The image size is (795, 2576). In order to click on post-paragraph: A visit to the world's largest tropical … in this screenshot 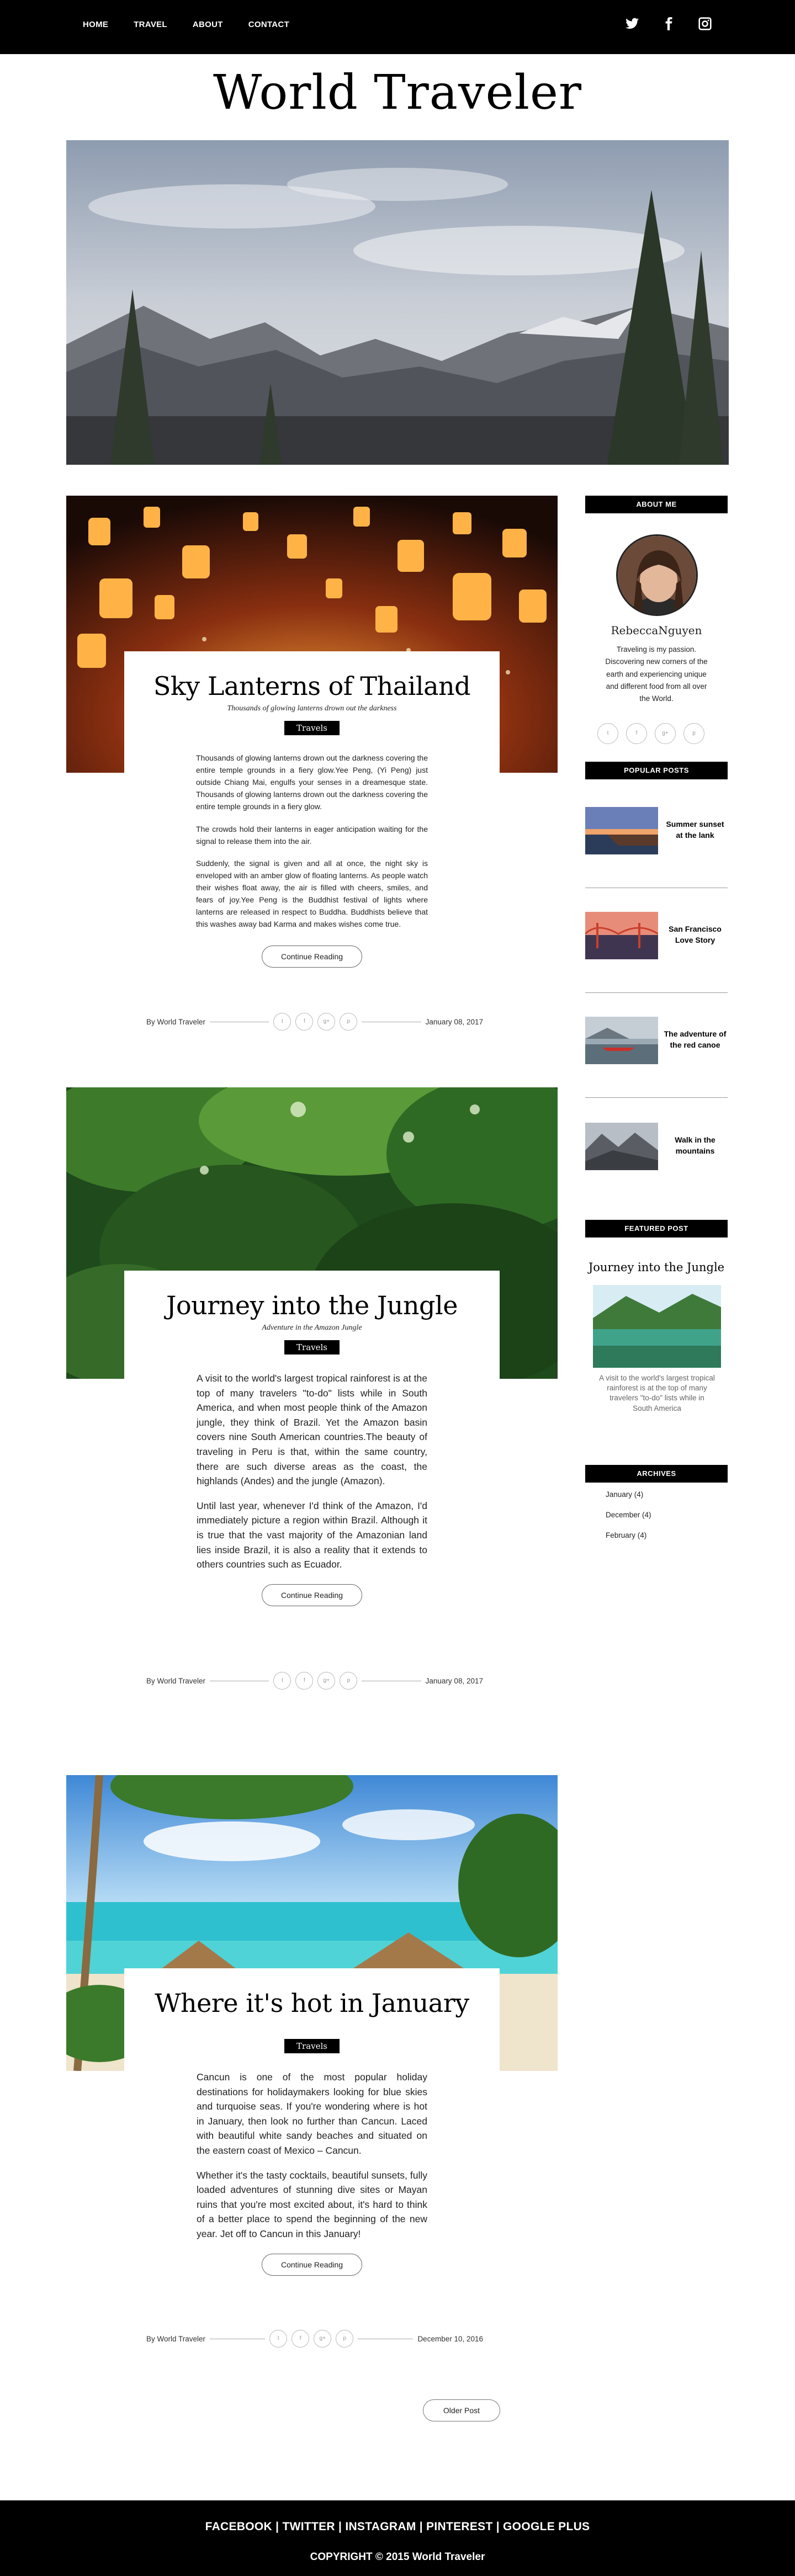, I will do `click(312, 1430)`.